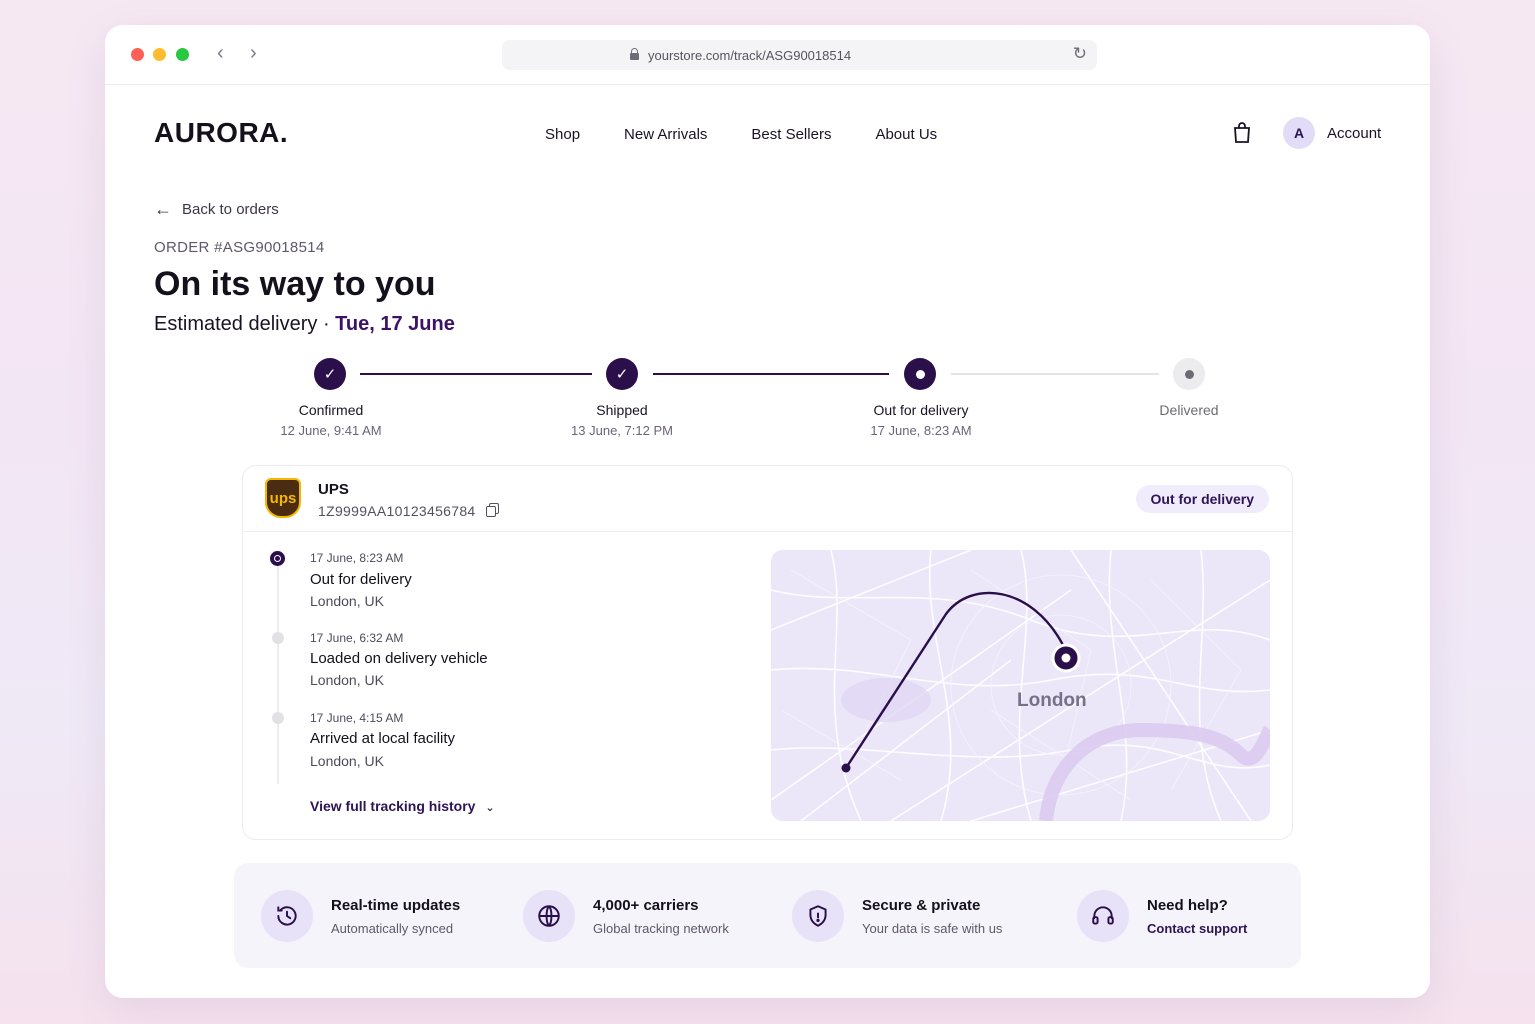  Describe the element at coordinates (1189, 410) in the screenshot. I see `step-label: Delivered` at that location.